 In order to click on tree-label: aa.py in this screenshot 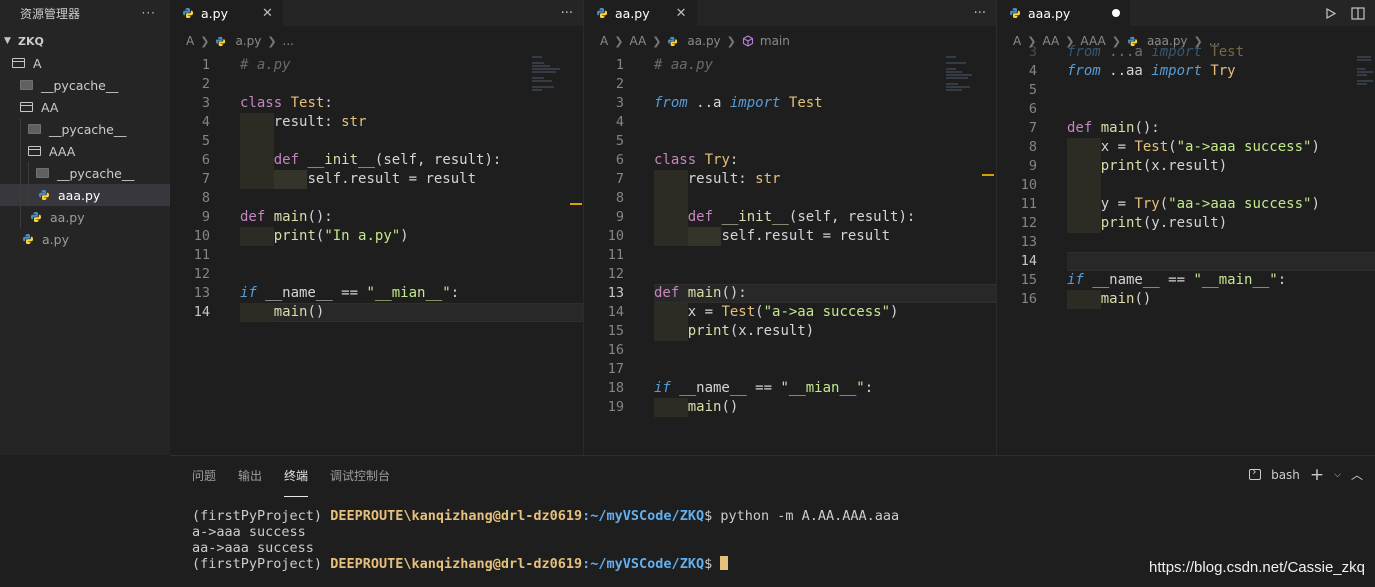, I will do `click(67, 217)`.